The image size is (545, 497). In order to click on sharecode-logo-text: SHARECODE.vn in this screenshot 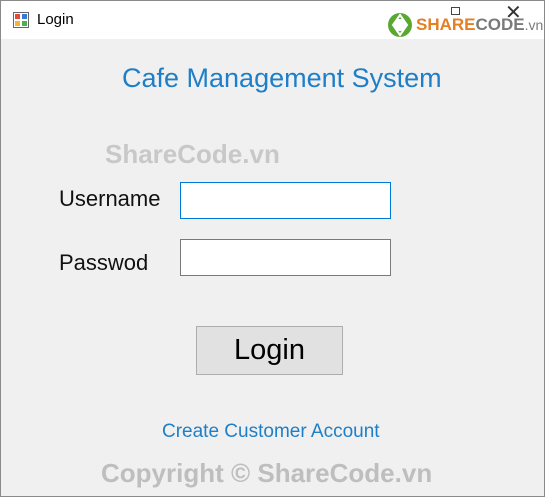, I will do `click(479, 25)`.